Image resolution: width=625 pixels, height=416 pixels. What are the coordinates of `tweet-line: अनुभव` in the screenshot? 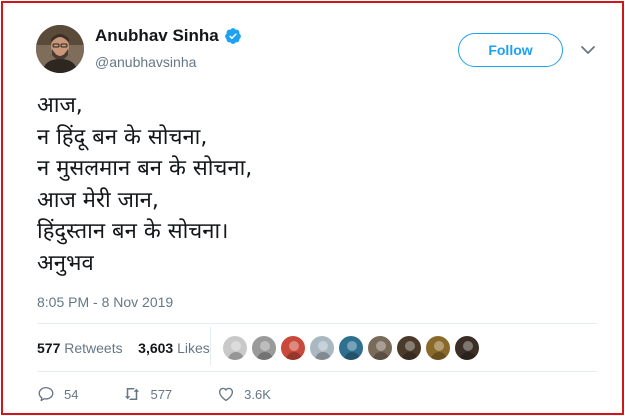 It's located at (65, 263).